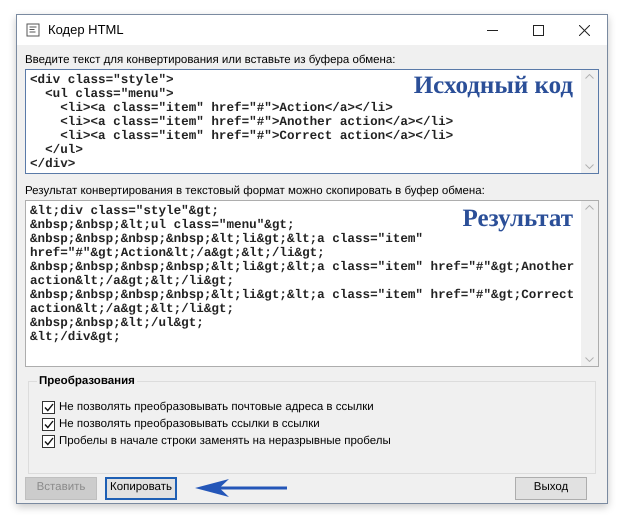 This screenshot has width=619, height=521. What do you see at coordinates (210, 60) in the screenshot?
I see `field-label: Введите текст для конвертирования или вставьте из буфера обмена:` at bounding box center [210, 60].